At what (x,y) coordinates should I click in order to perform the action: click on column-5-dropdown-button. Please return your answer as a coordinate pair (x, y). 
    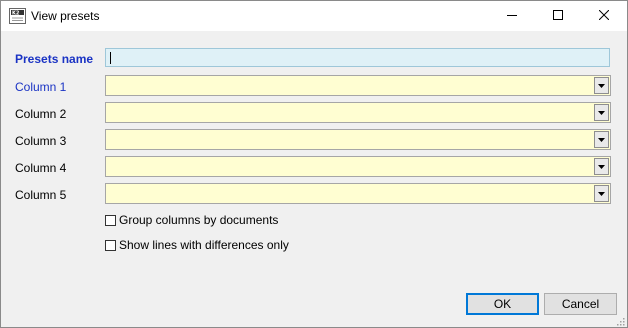
    Looking at the image, I should click on (601, 193).